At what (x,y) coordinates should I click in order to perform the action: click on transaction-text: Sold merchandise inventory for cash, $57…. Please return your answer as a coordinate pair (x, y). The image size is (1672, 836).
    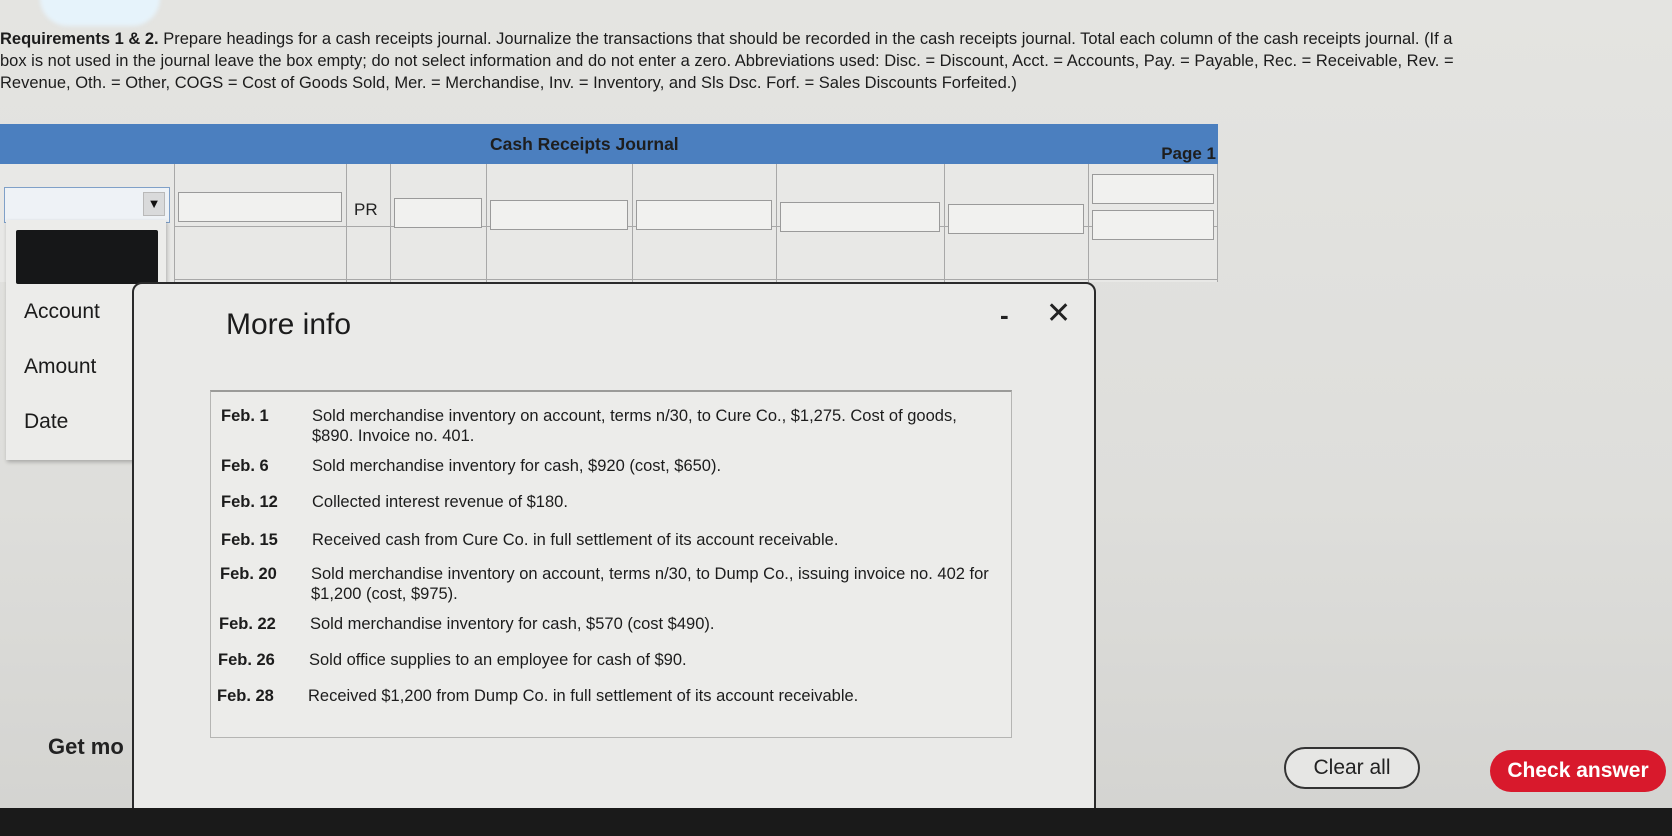
    Looking at the image, I should click on (512, 624).